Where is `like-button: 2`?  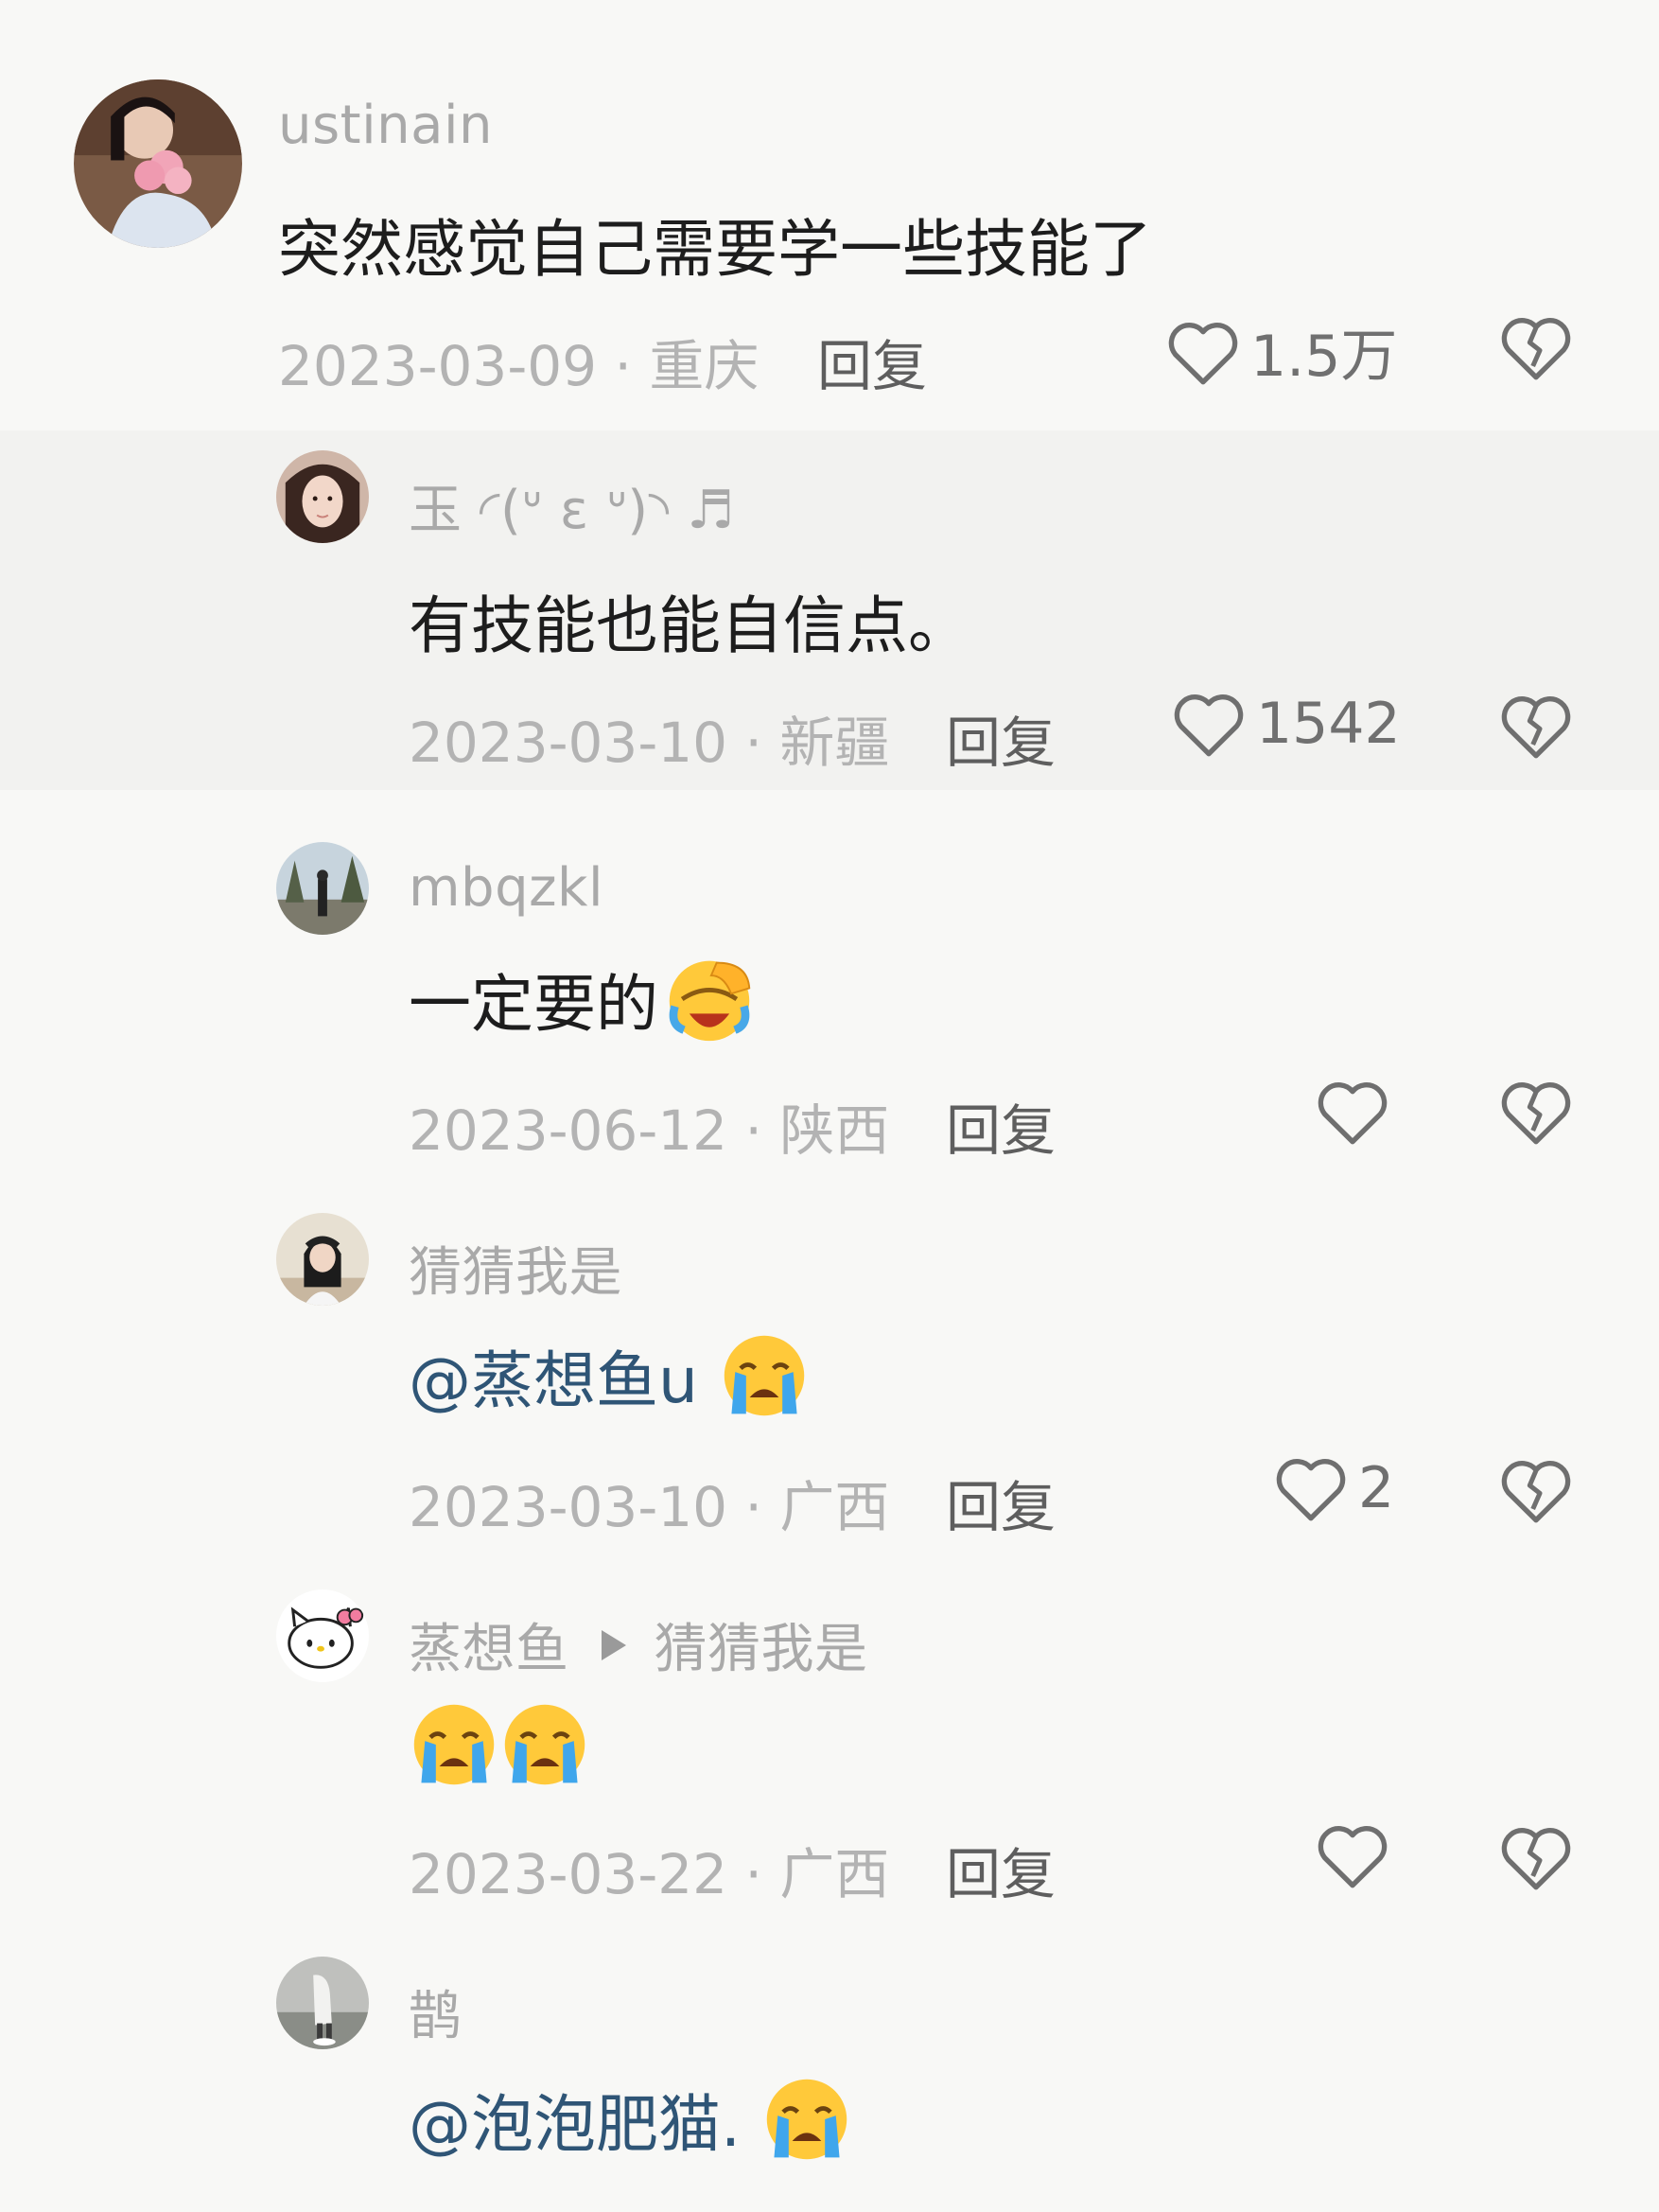
like-button: 2 is located at coordinates (1333, 1488).